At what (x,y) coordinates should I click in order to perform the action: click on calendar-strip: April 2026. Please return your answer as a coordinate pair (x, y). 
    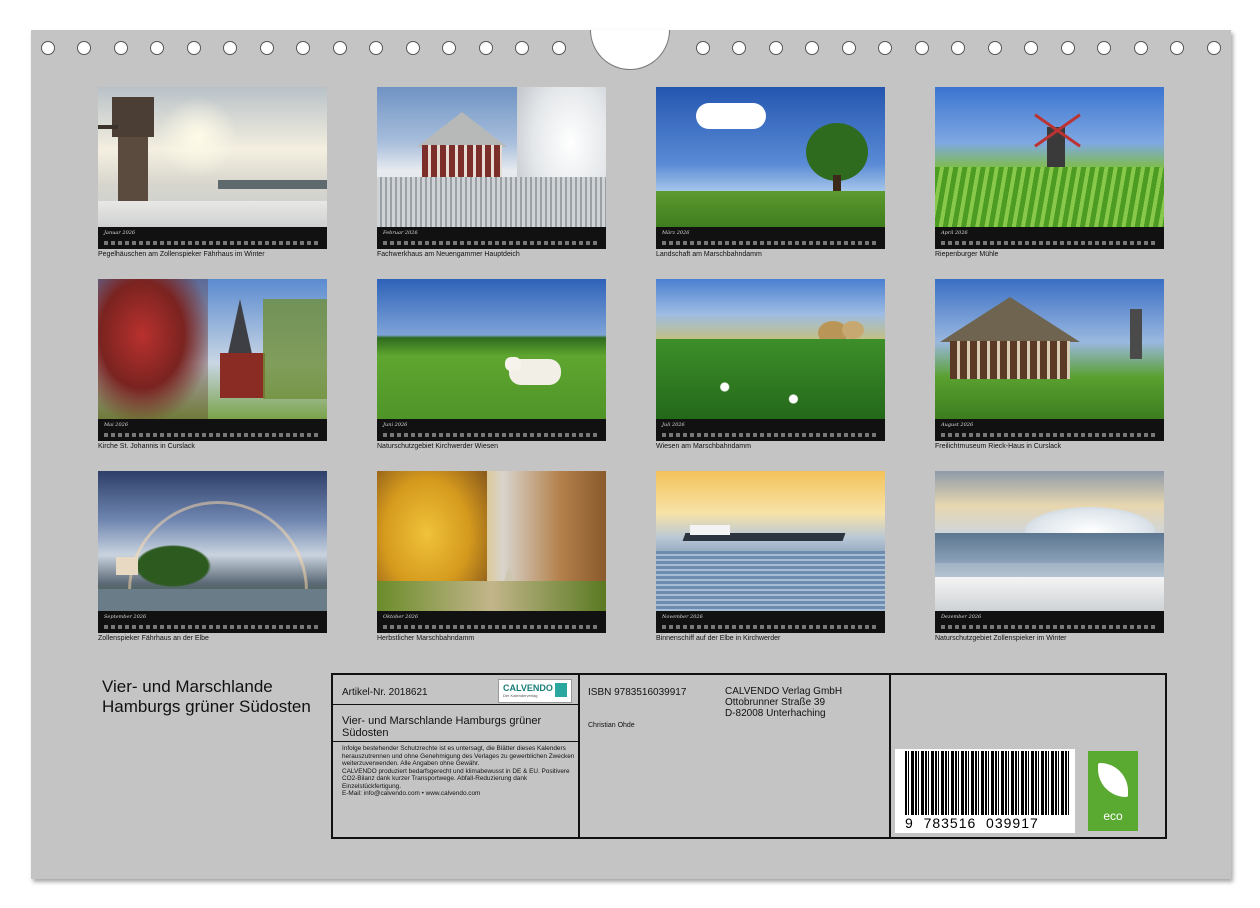
    Looking at the image, I should click on (1049, 238).